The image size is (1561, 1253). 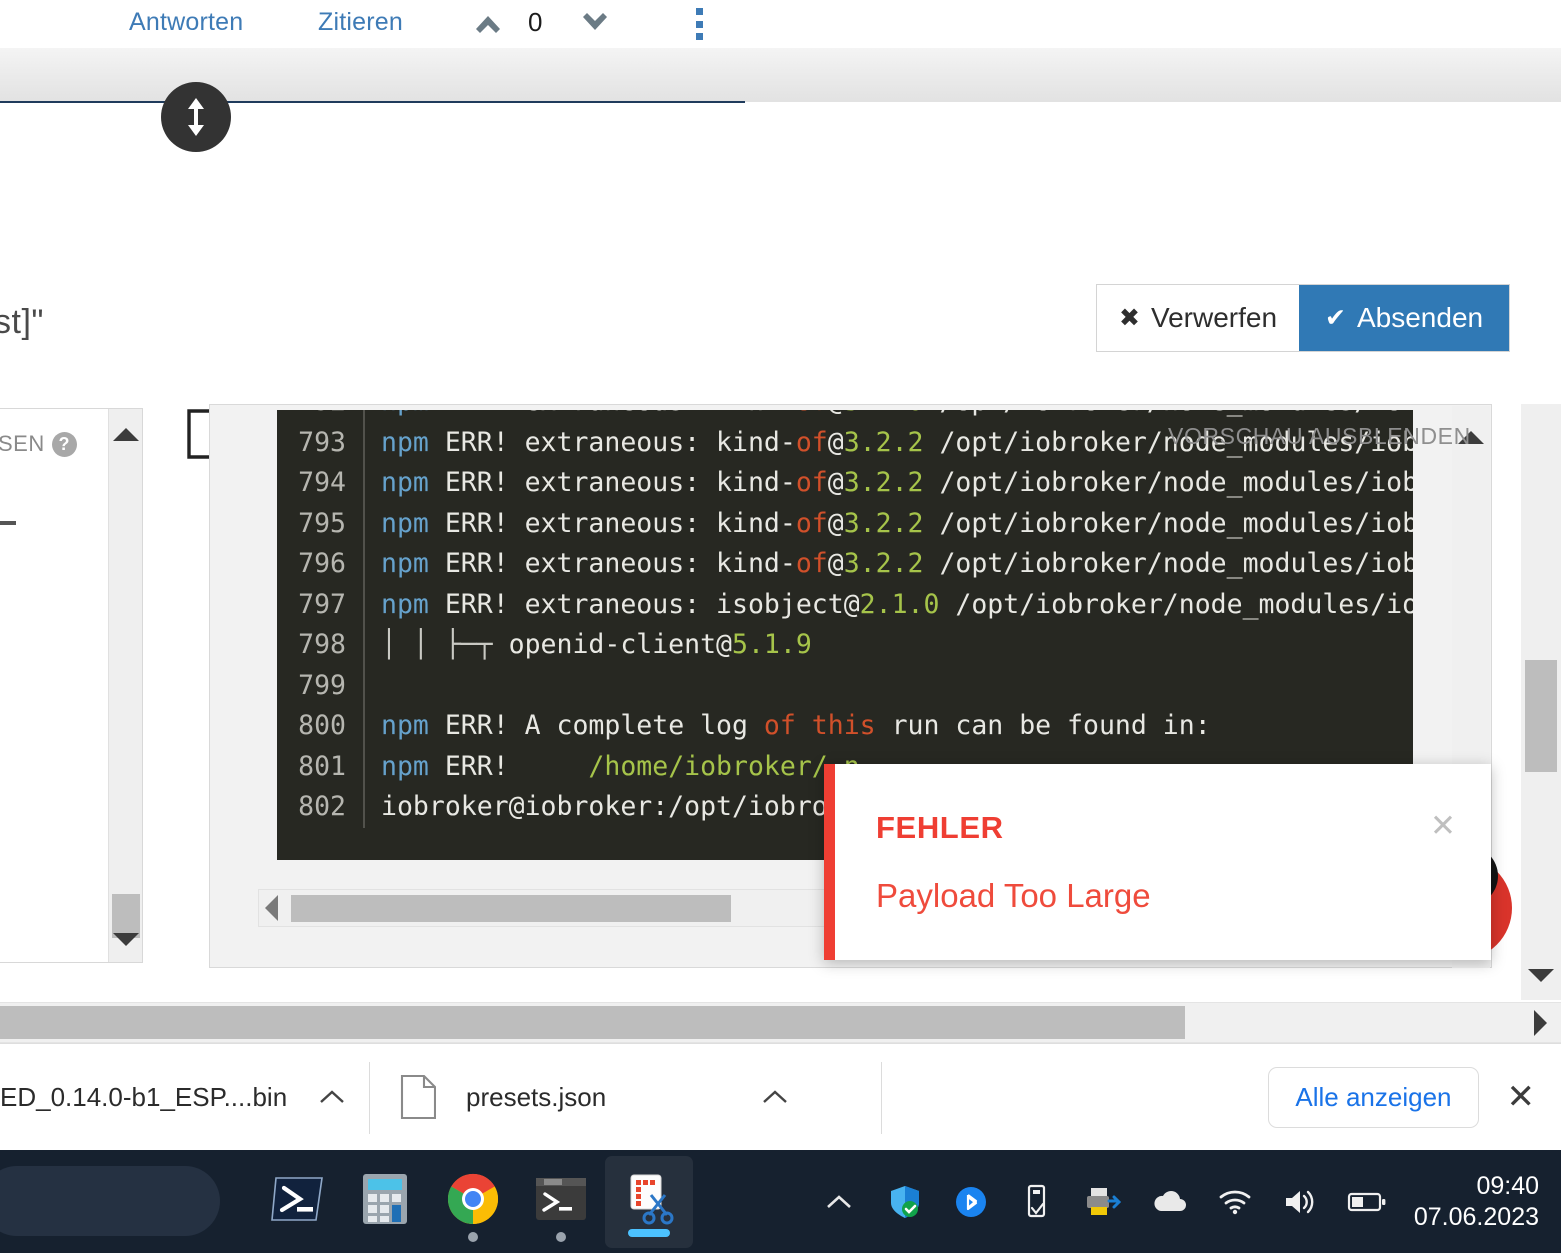 What do you see at coordinates (535, 22) in the screenshot?
I see `vote-count: 0` at bounding box center [535, 22].